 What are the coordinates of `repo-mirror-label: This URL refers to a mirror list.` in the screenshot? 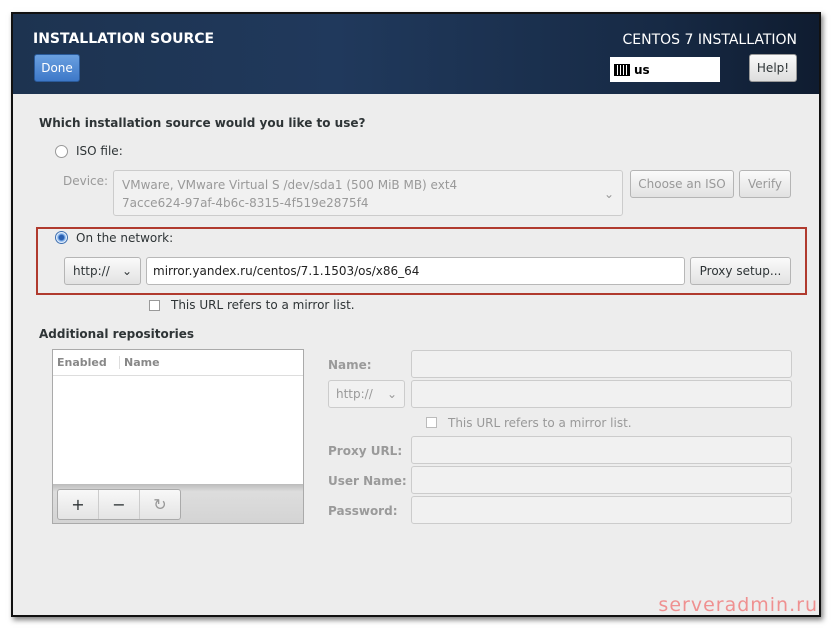 It's located at (540, 423).